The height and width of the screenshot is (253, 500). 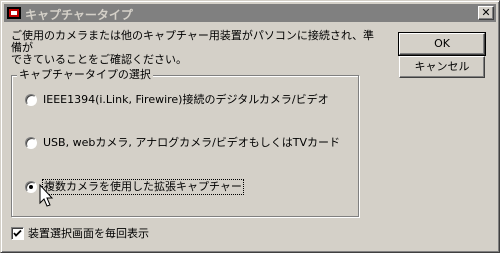 I want to click on close-icon: ✕, so click(x=486, y=12).